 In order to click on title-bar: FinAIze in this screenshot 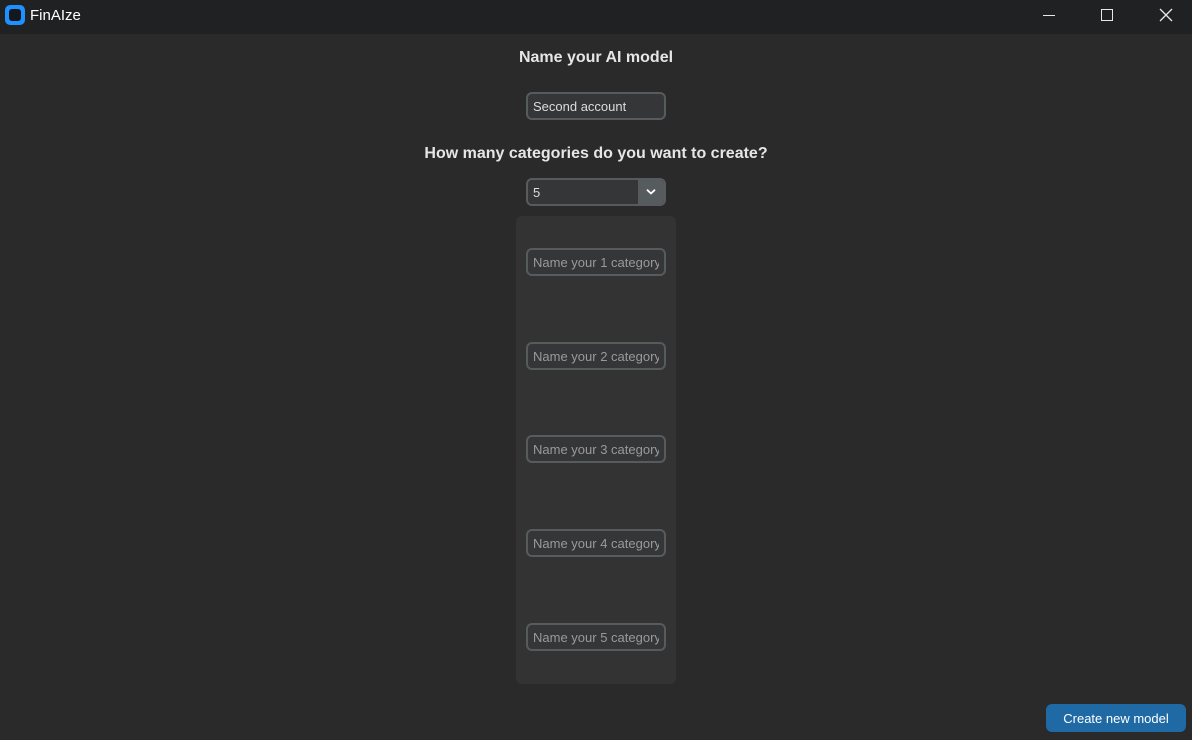, I will do `click(596, 17)`.